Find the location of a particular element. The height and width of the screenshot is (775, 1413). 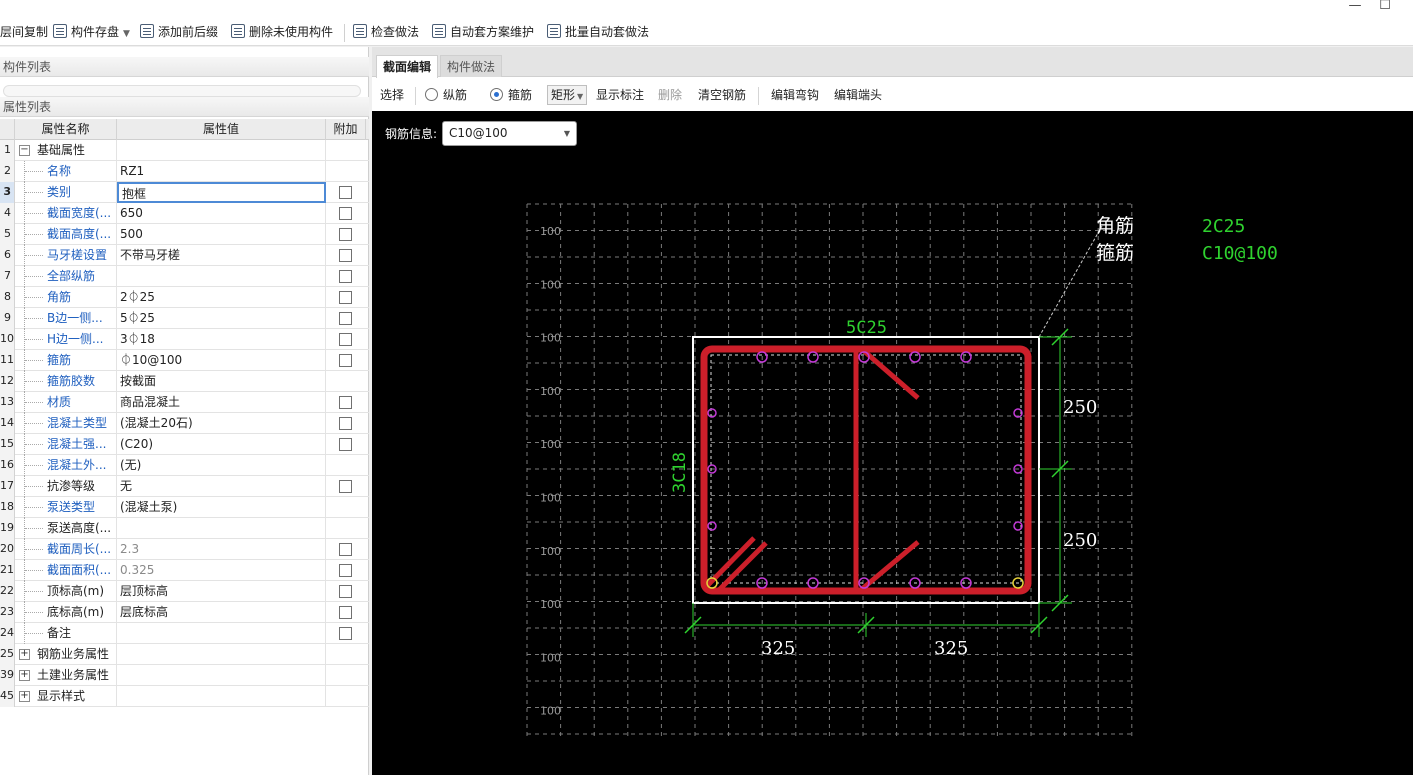

property-value: 500 is located at coordinates (221, 234).